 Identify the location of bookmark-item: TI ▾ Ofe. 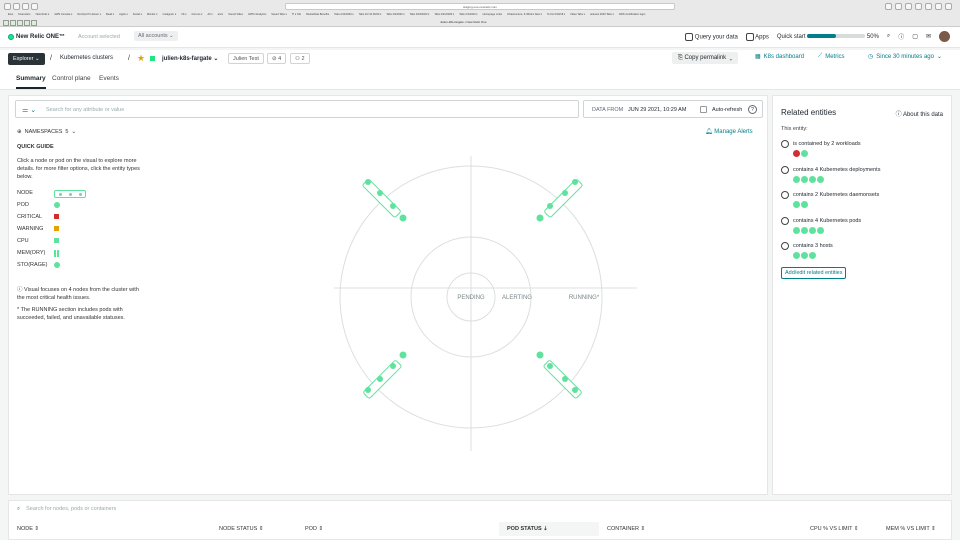
(296, 14).